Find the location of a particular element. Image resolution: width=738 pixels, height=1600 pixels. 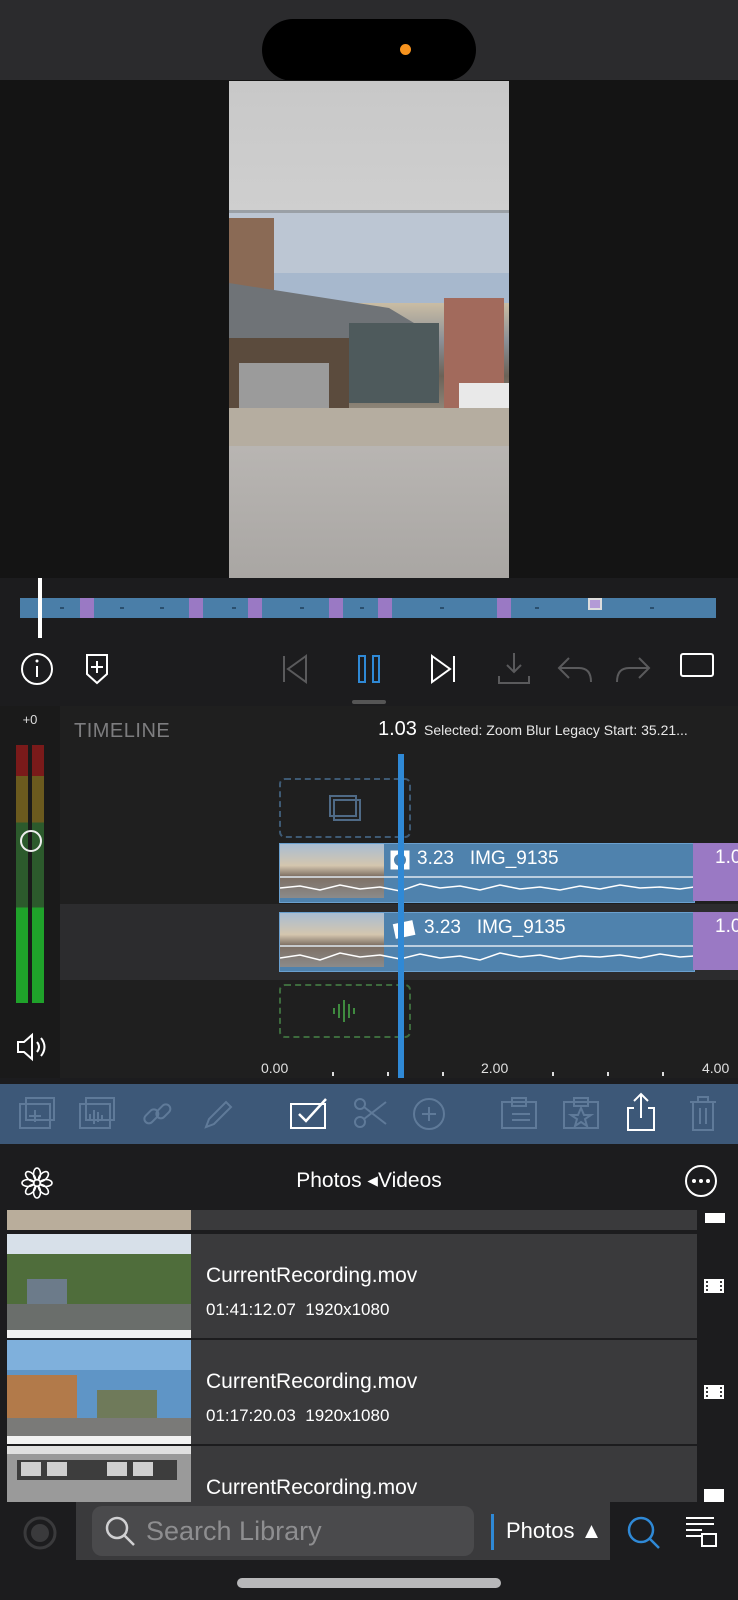

trash-icon is located at coordinates (703, 1114).